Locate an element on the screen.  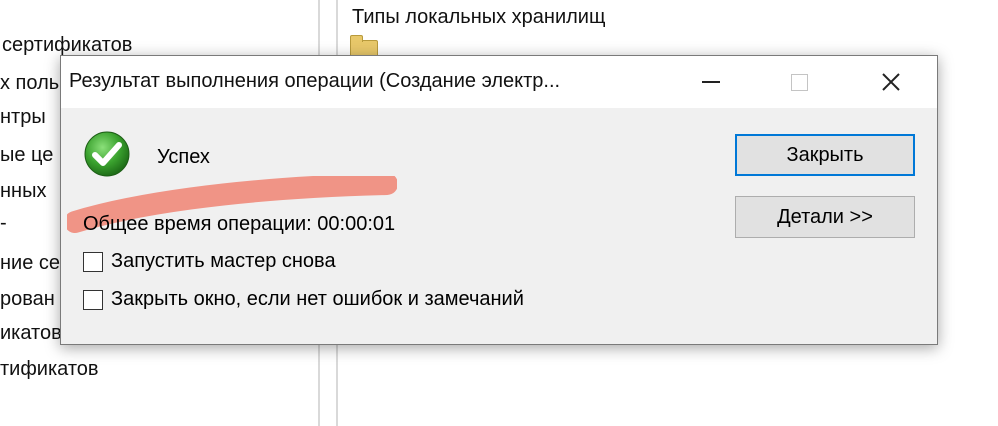
tree-item: сертификатов is located at coordinates (67, 45).